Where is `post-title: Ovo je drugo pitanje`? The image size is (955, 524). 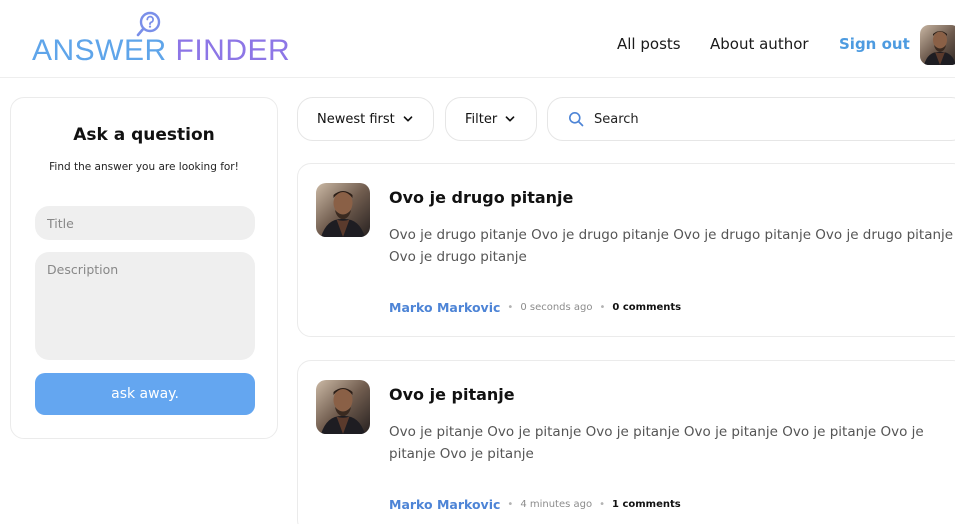
post-title: Ovo je drugo pitanje is located at coordinates (481, 197).